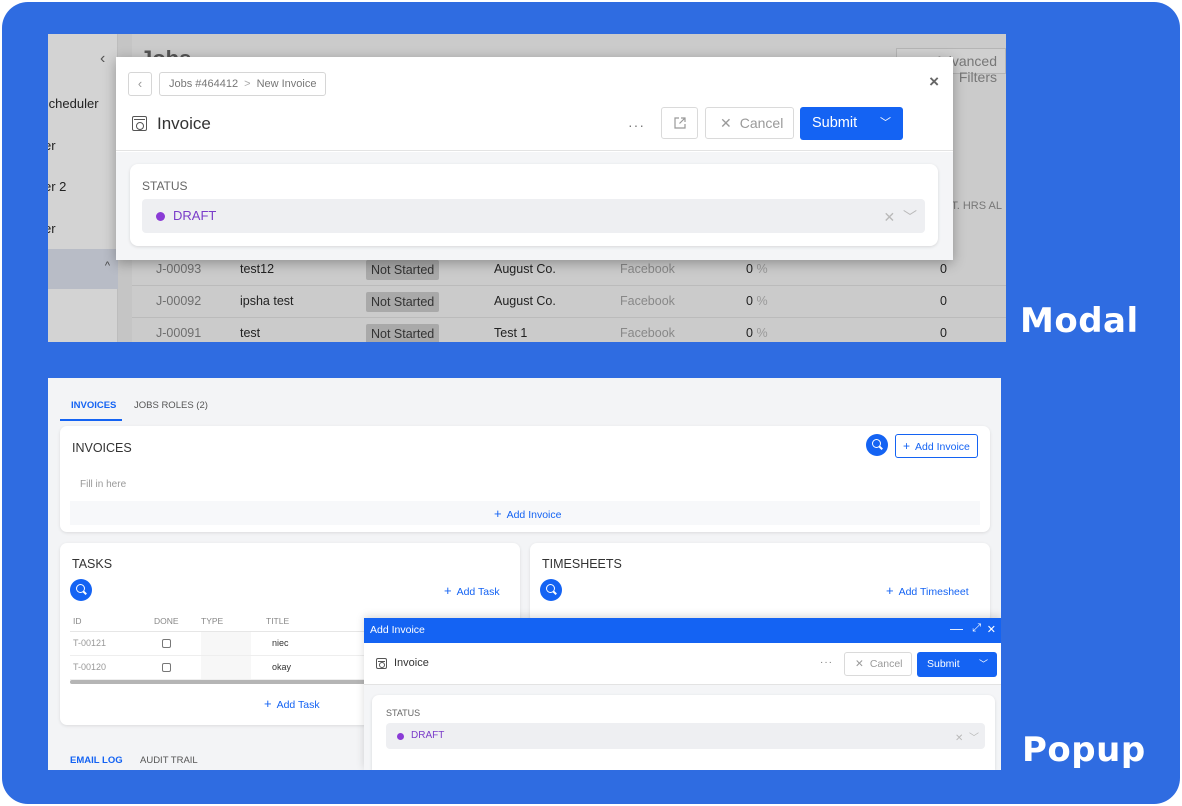  What do you see at coordinates (956, 628) in the screenshot?
I see `minimize-icon: —` at bounding box center [956, 628].